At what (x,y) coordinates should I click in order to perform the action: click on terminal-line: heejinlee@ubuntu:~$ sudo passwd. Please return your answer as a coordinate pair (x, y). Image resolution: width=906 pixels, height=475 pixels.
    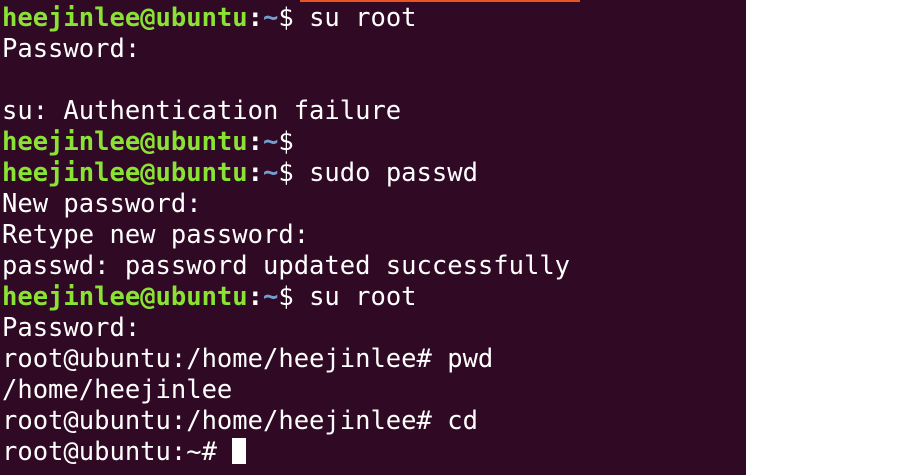
    Looking at the image, I should click on (285, 173).